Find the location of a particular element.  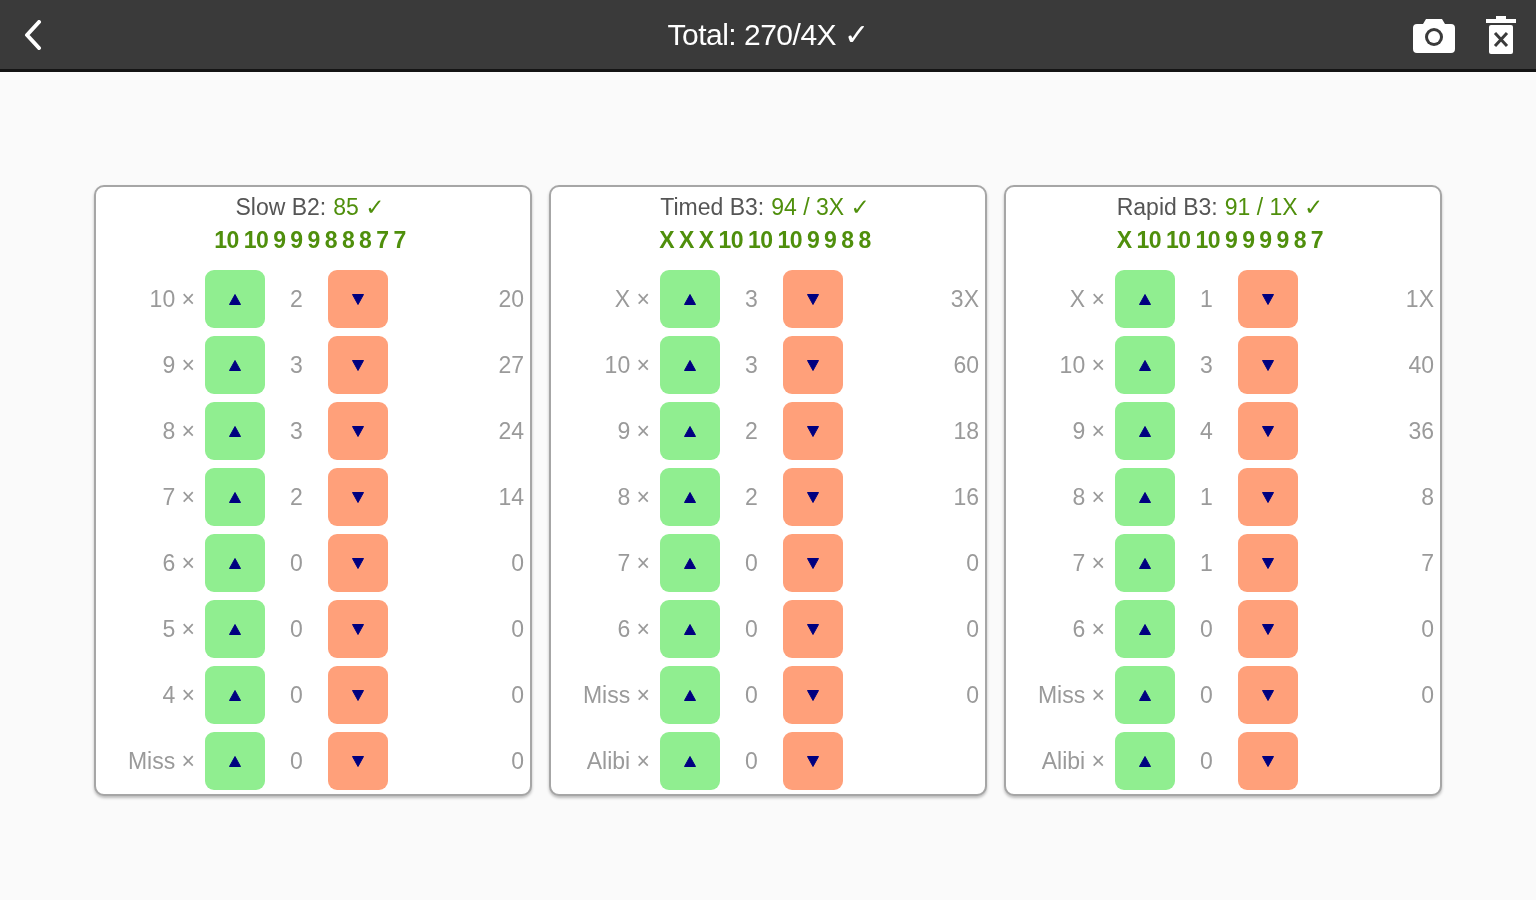

shot-list: 10 10 9 9 9 8 8 8 7 7 is located at coordinates (310, 240).